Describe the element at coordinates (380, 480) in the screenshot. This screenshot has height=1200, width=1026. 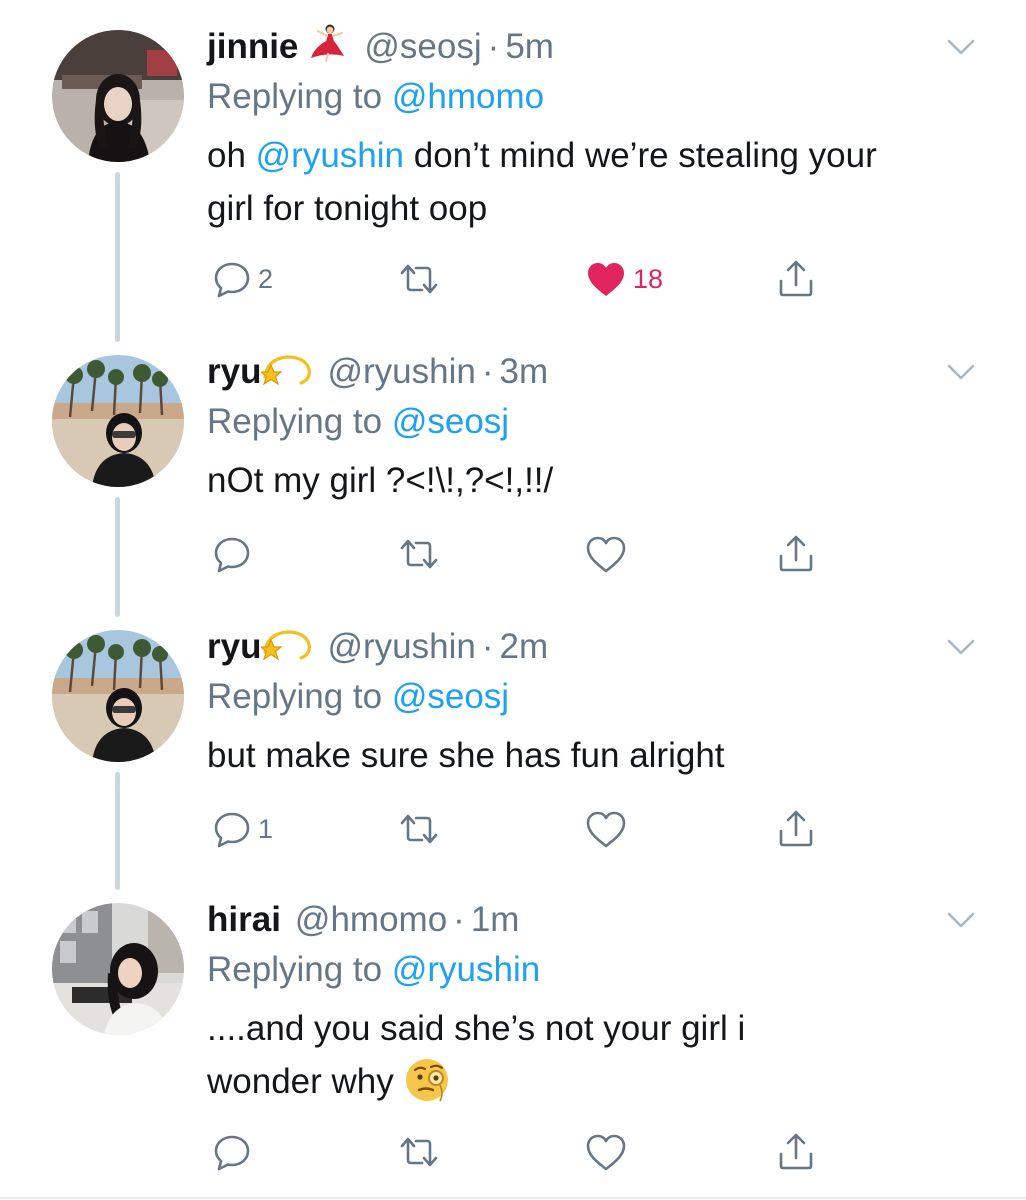
I see `tweet-text: nOt my girl ?<!\!,?<!,!!/` at that location.